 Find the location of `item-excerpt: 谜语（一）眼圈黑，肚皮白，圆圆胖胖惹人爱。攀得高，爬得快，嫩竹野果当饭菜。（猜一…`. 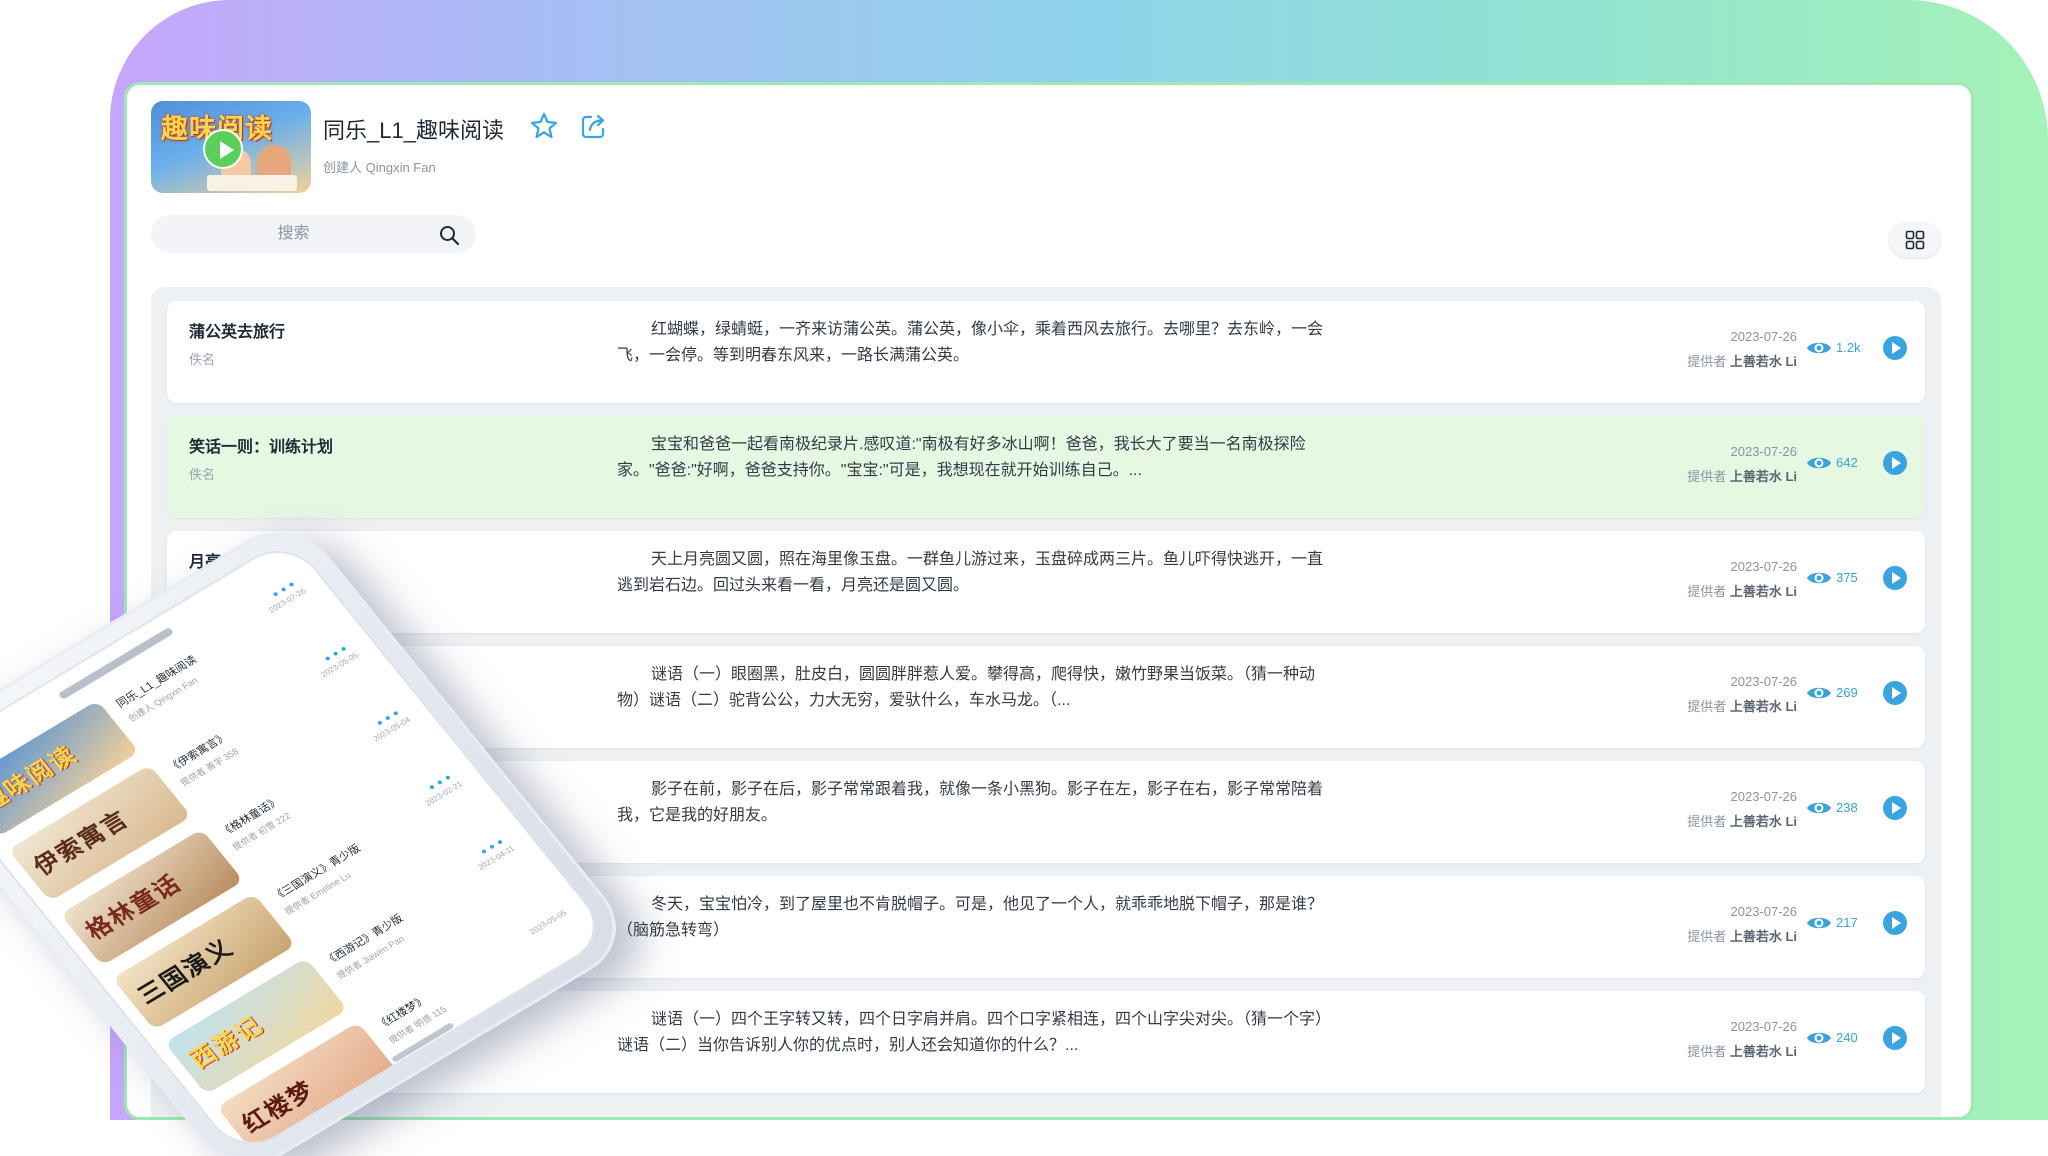

item-excerpt: 谜语（一）眼圈黑，肚皮白，圆圆胖胖惹人爱。攀得高，爬得快，嫩竹野果当饭菜。（猜一… is located at coordinates (966, 687).